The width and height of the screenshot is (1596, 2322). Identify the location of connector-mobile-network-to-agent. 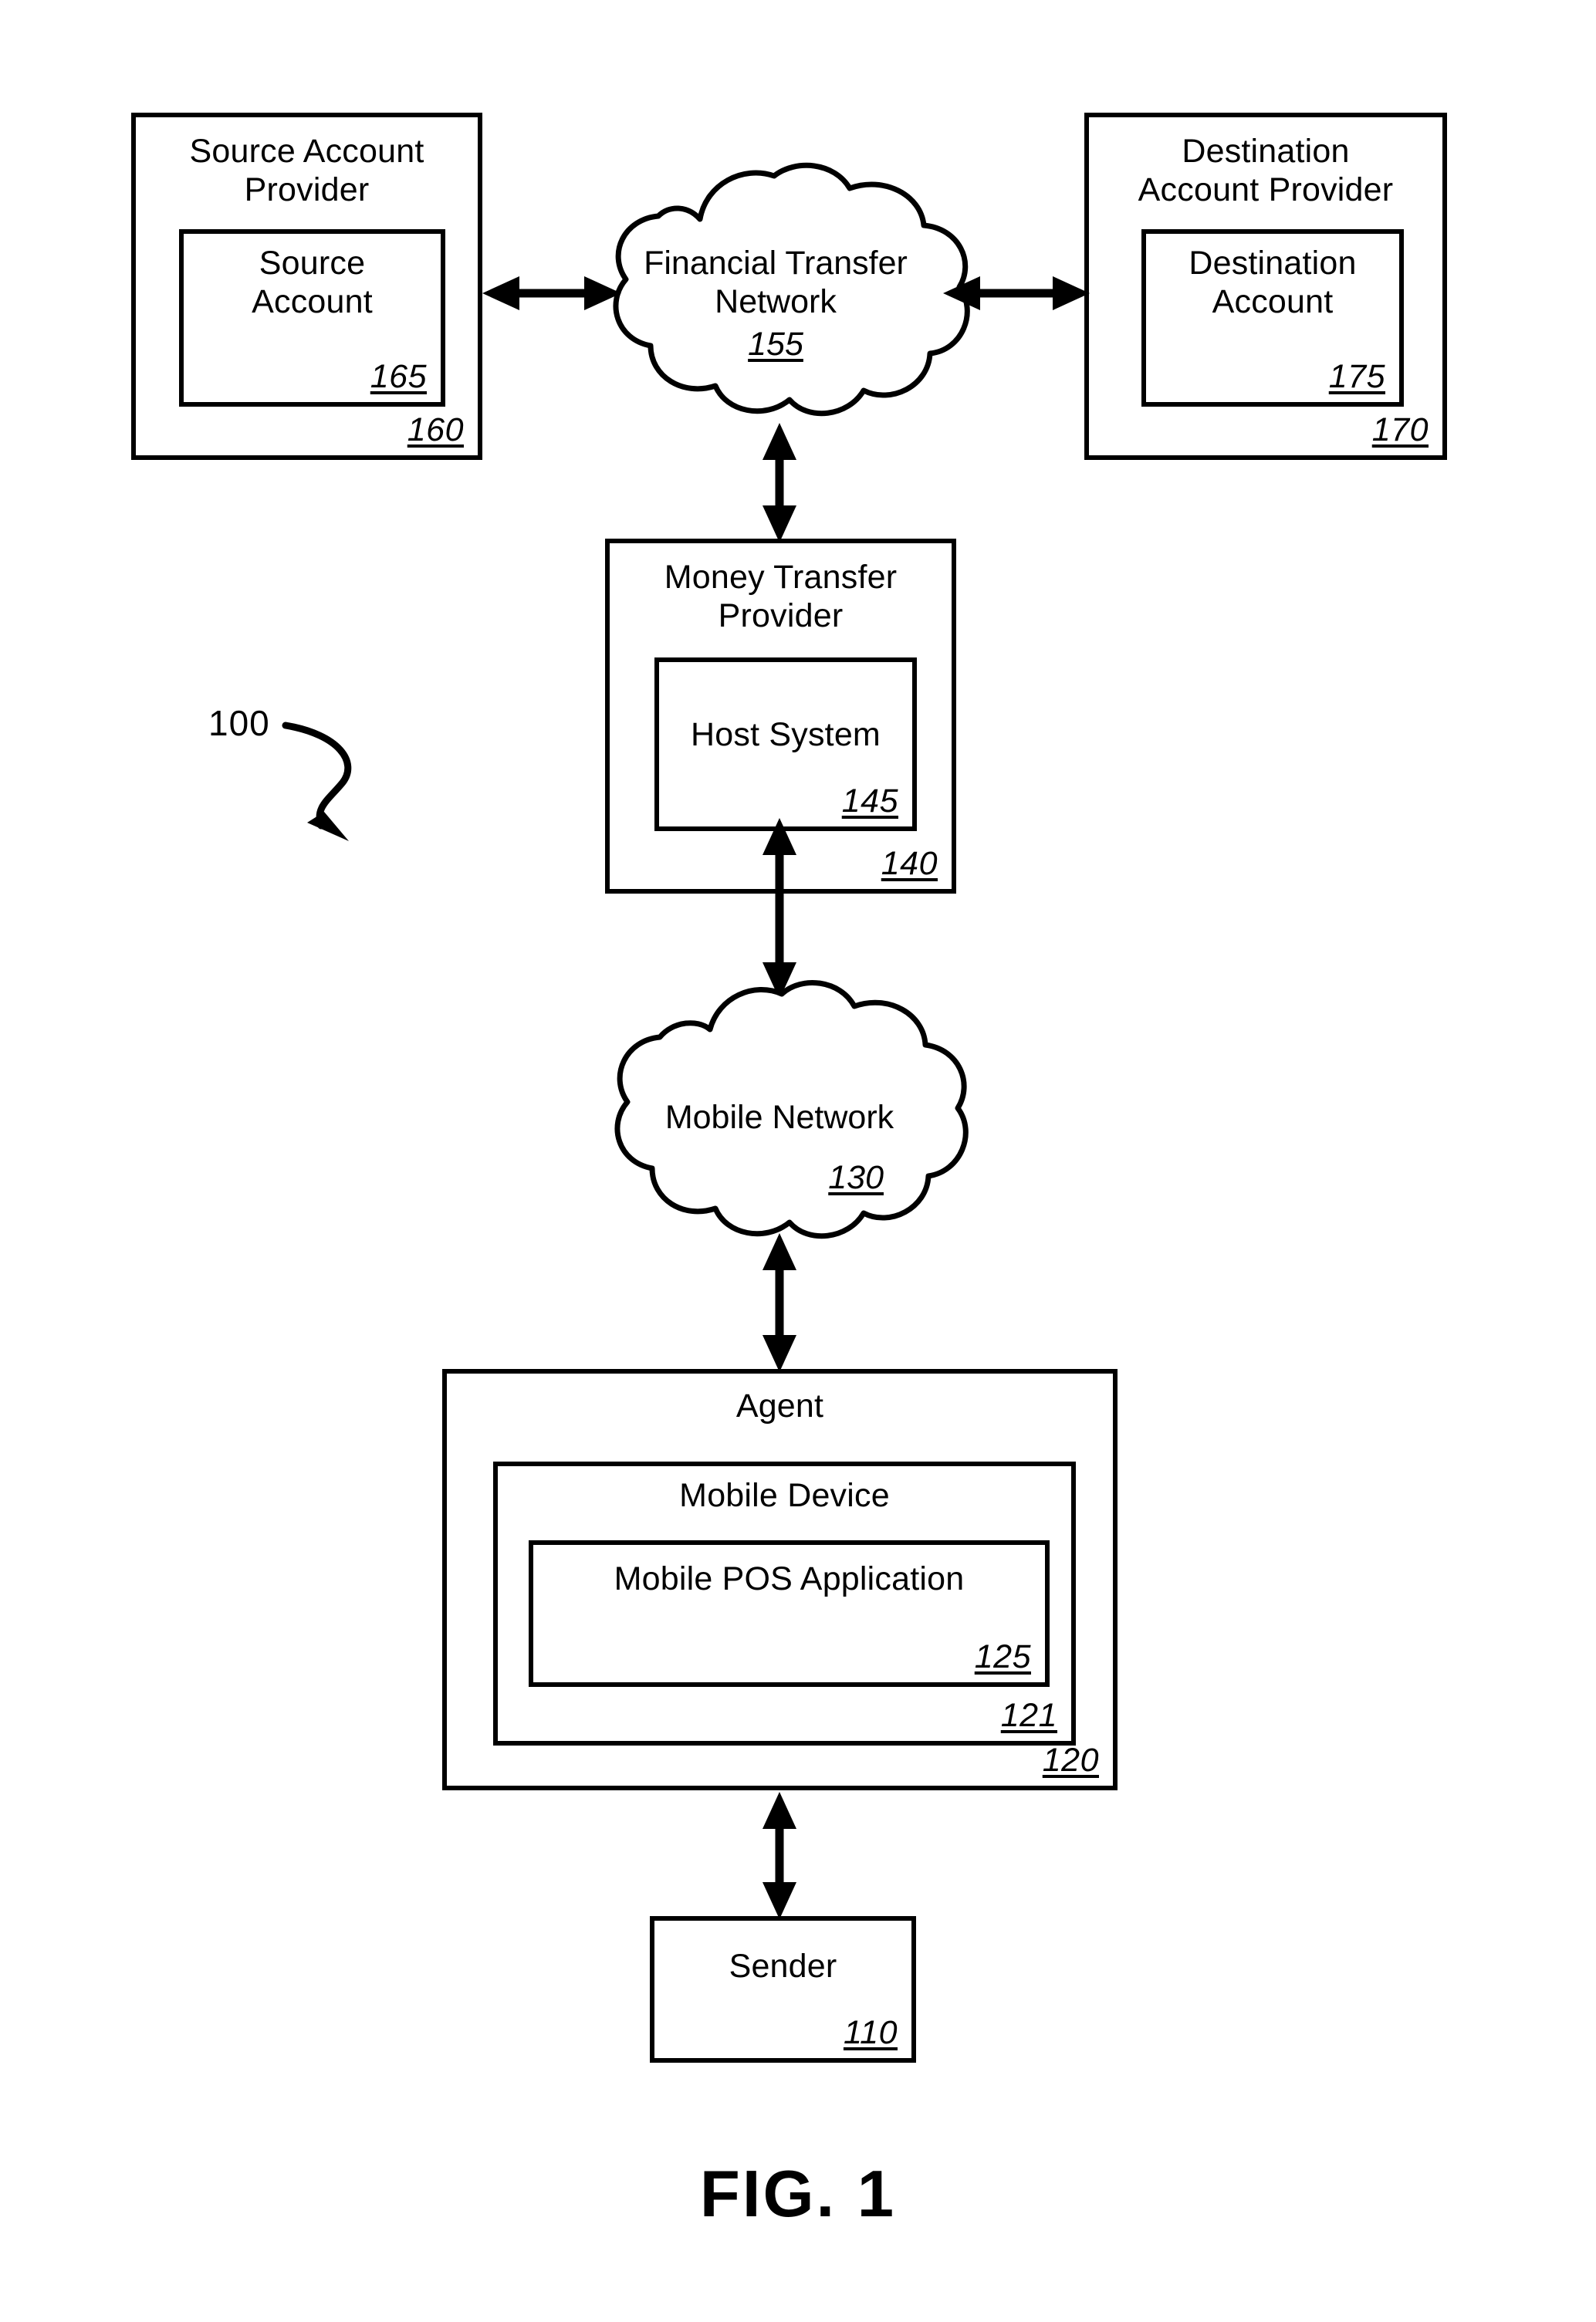
(779, 1302).